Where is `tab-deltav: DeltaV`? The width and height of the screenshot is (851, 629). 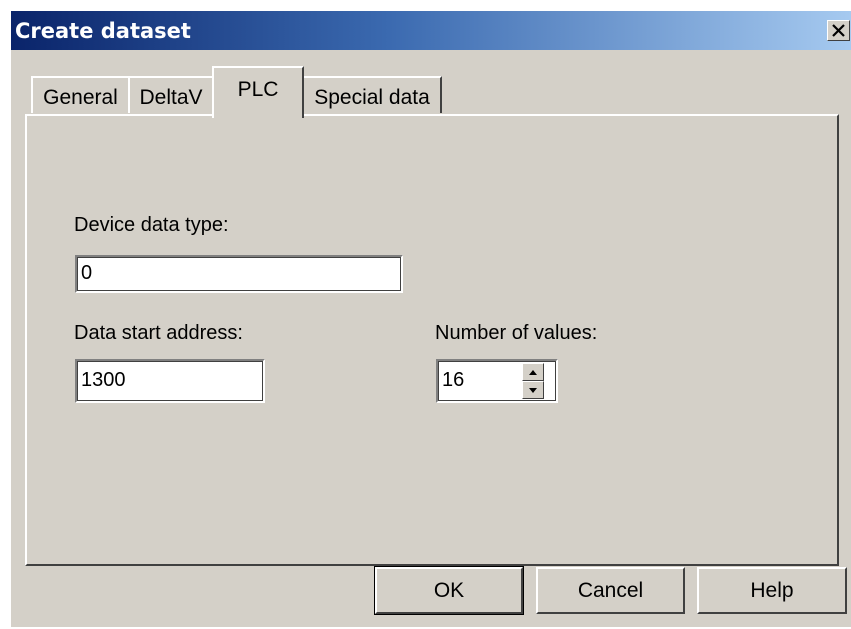
tab-deltav: DeltaV is located at coordinates (171, 94).